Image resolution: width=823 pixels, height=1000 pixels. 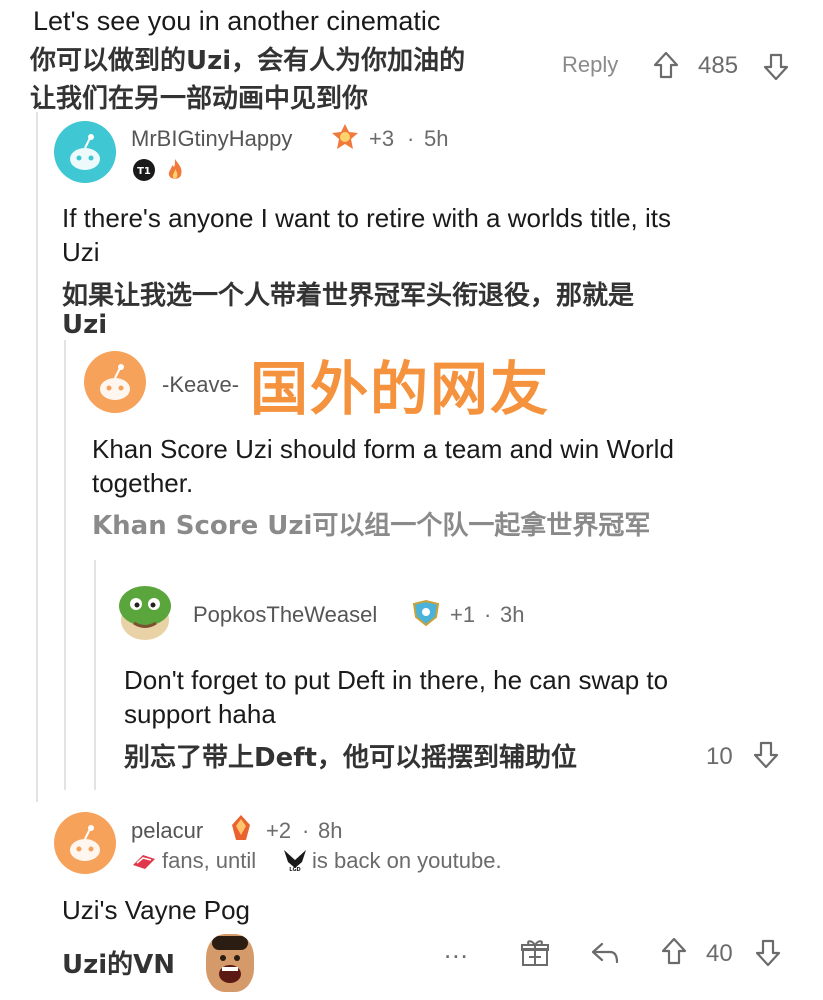 What do you see at coordinates (348, 296) in the screenshot?
I see `comment-text-cn-1: 如果让我选一个人带着世界冠军头衔退役，那就是` at bounding box center [348, 296].